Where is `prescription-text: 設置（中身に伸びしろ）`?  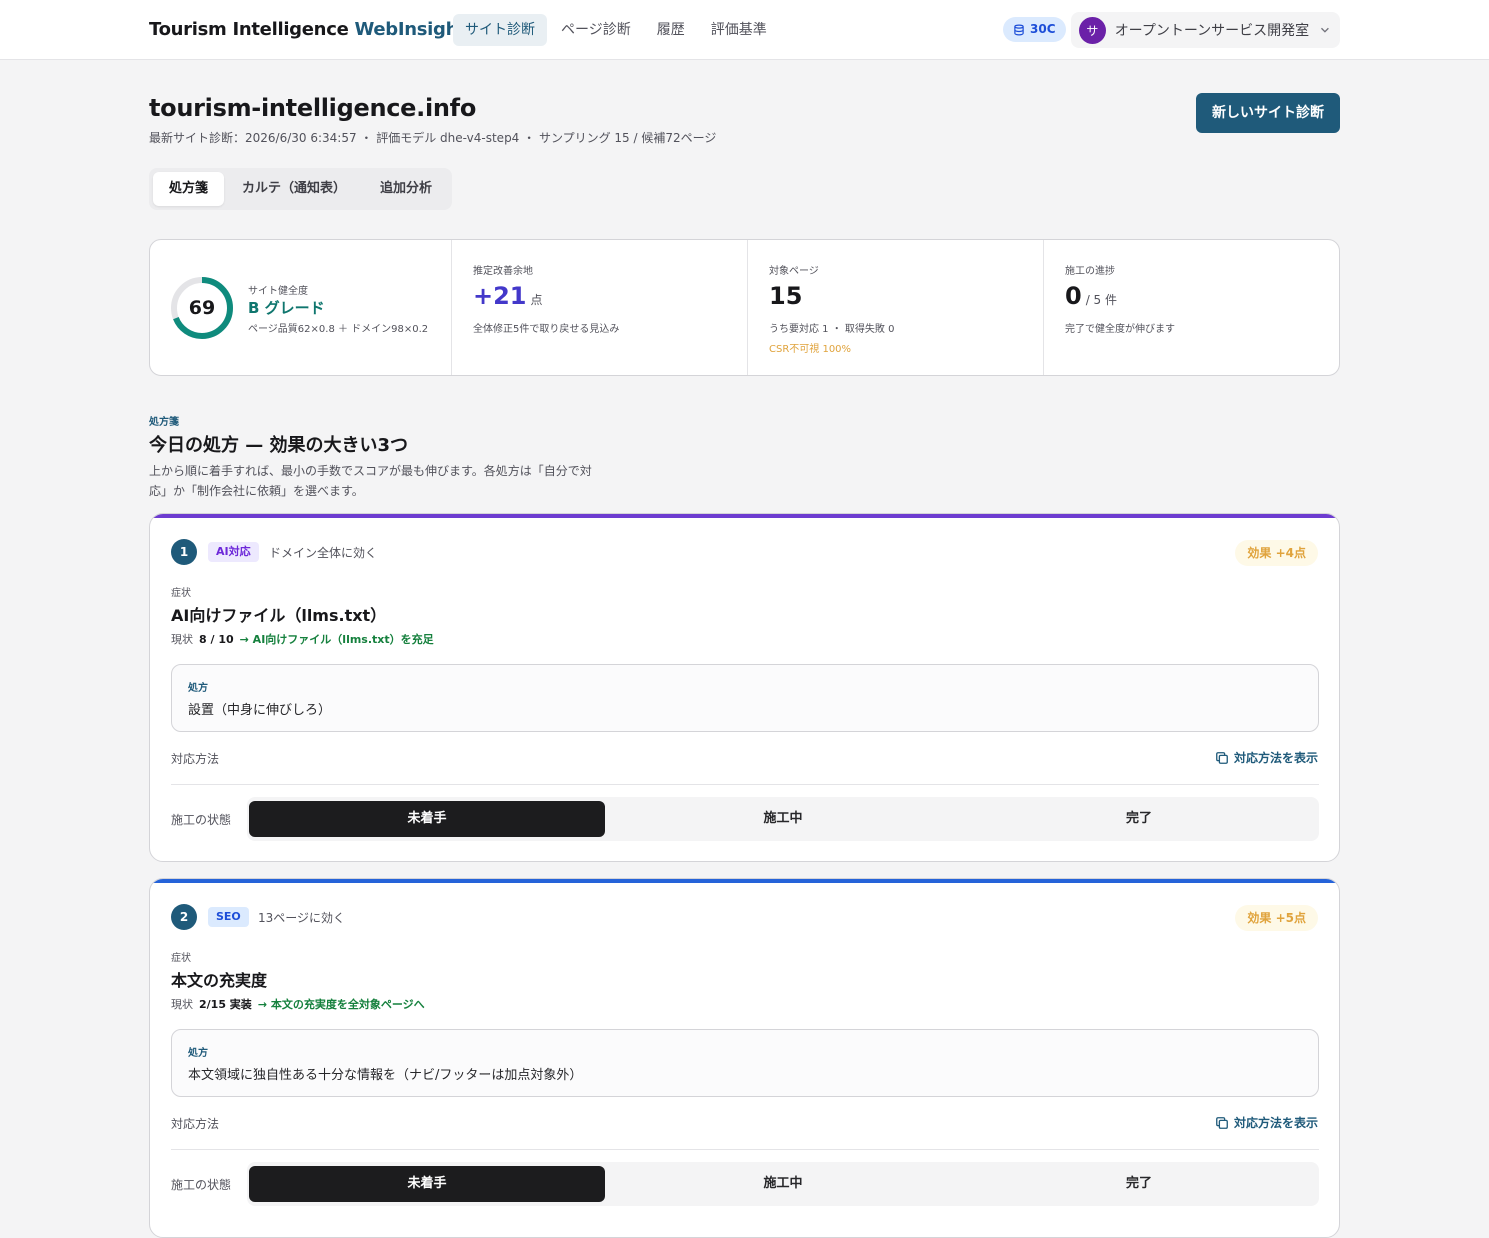 prescription-text: 設置（中身に伸びしろ） is located at coordinates (260, 710).